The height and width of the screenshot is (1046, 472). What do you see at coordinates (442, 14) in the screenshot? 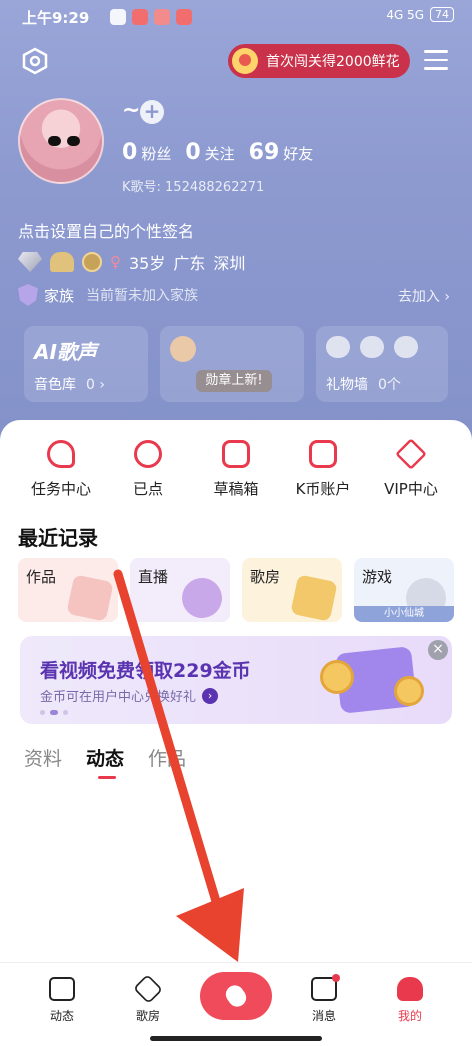
I see `battery-level: 74` at bounding box center [442, 14].